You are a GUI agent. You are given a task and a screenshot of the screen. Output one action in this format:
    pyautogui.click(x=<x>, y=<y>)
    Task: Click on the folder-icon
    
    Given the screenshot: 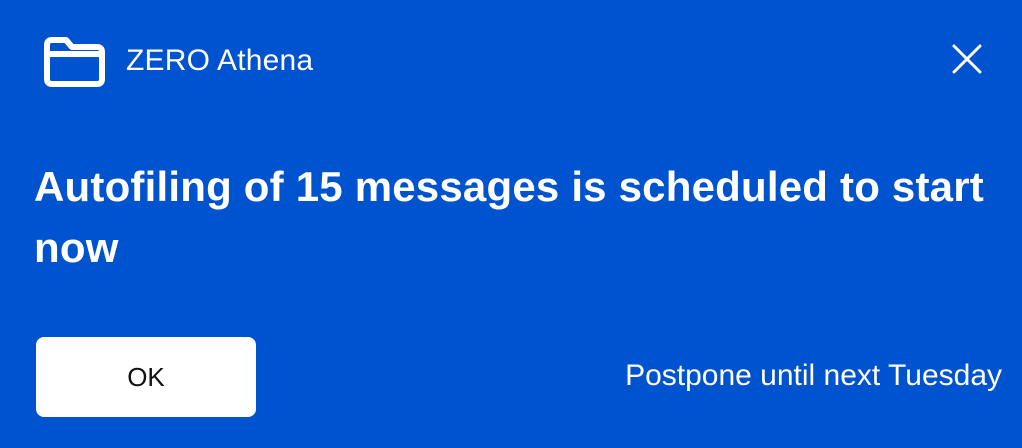 What is the action you would take?
    pyautogui.click(x=74, y=62)
    